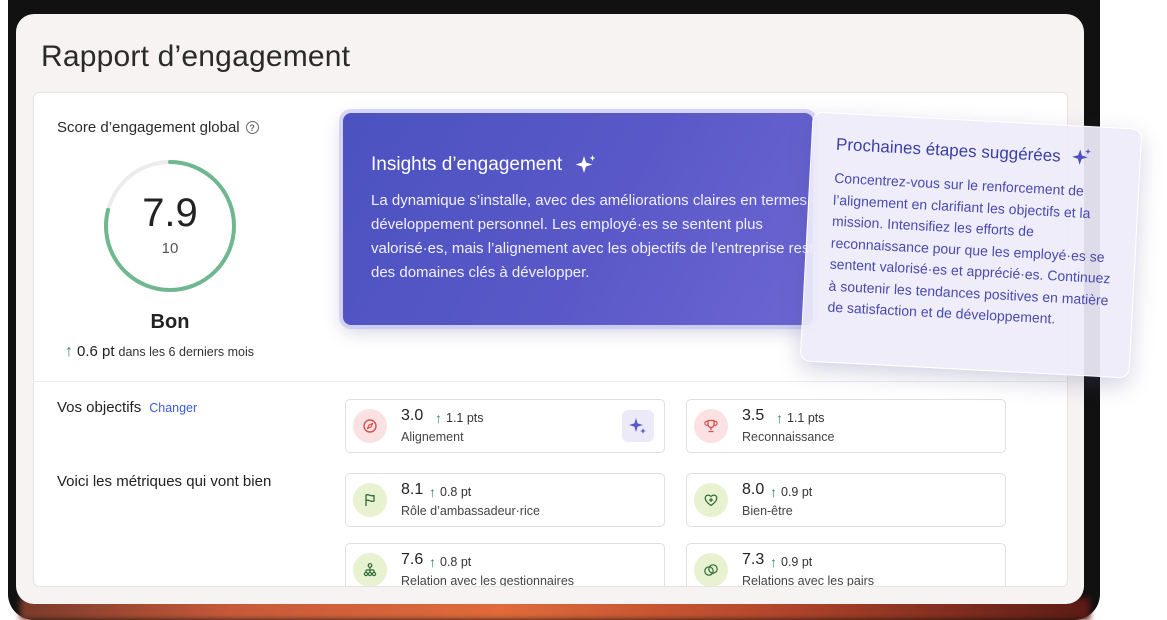 The width and height of the screenshot is (1167, 620). I want to click on metric-name: Alignement, so click(432, 437).